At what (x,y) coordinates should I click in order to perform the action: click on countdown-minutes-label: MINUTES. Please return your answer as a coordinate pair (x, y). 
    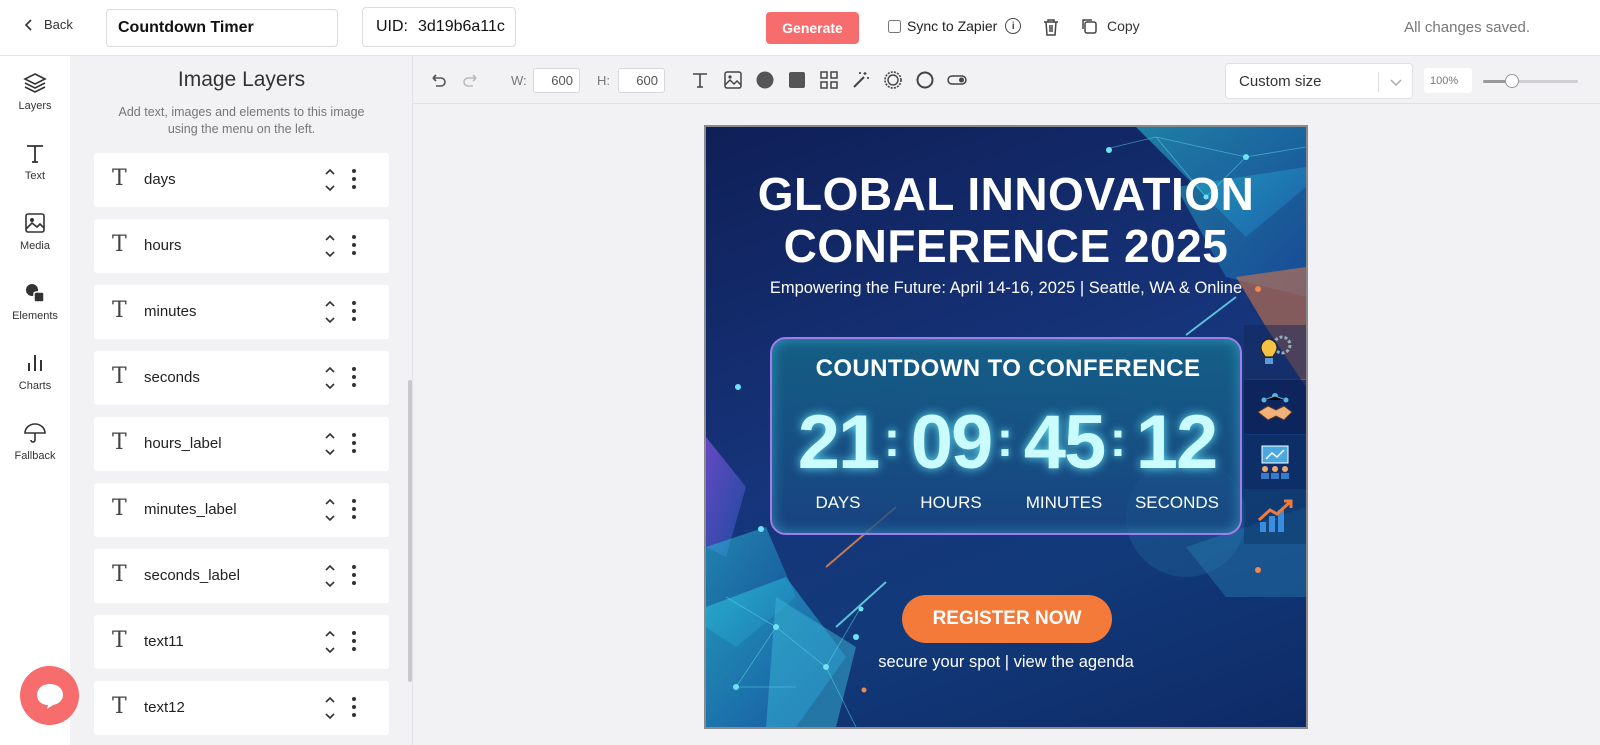
    Looking at the image, I should click on (1064, 503).